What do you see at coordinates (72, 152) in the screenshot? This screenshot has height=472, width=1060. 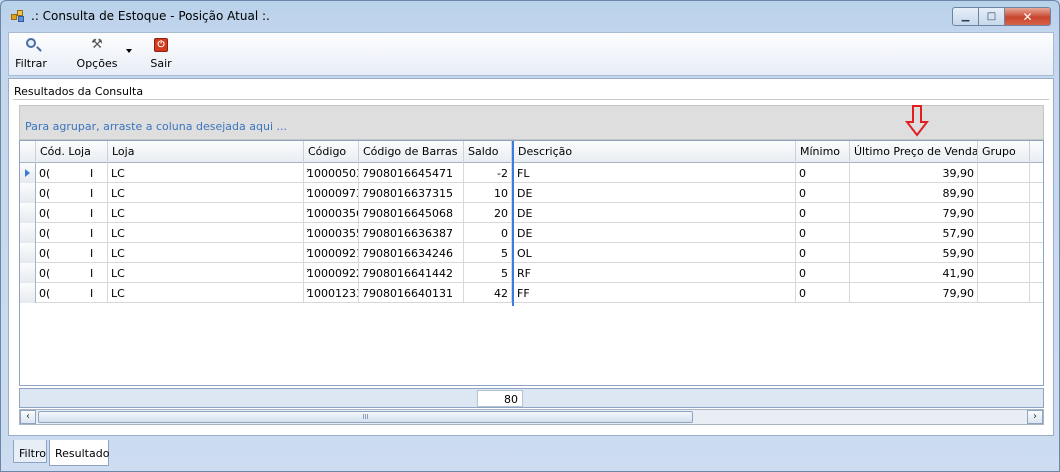 I see `col-cod-loja: Cód. Loja` at bounding box center [72, 152].